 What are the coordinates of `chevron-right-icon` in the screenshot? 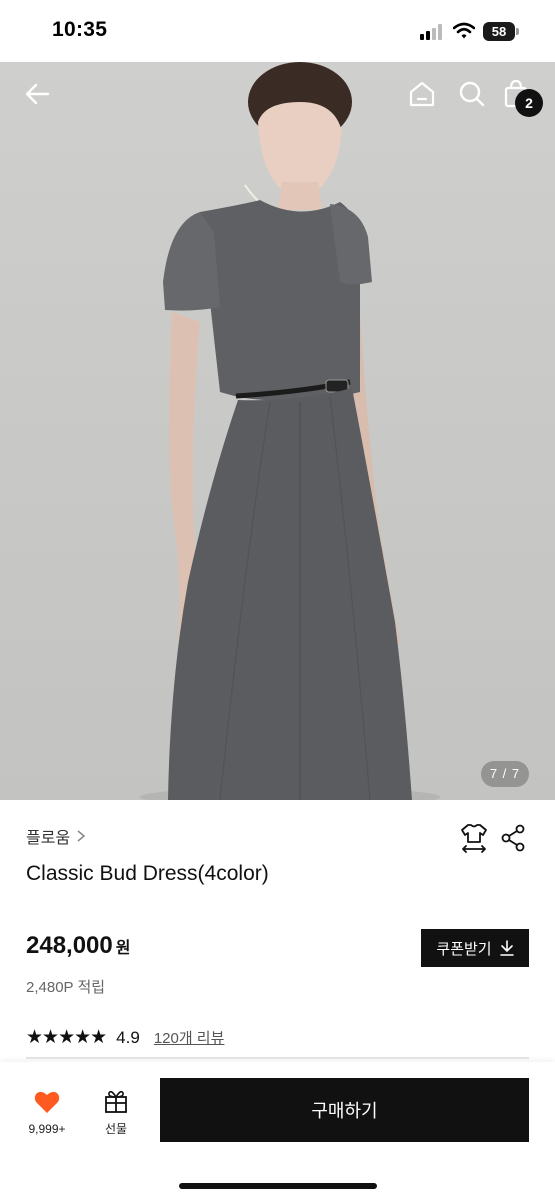 It's located at (81, 836).